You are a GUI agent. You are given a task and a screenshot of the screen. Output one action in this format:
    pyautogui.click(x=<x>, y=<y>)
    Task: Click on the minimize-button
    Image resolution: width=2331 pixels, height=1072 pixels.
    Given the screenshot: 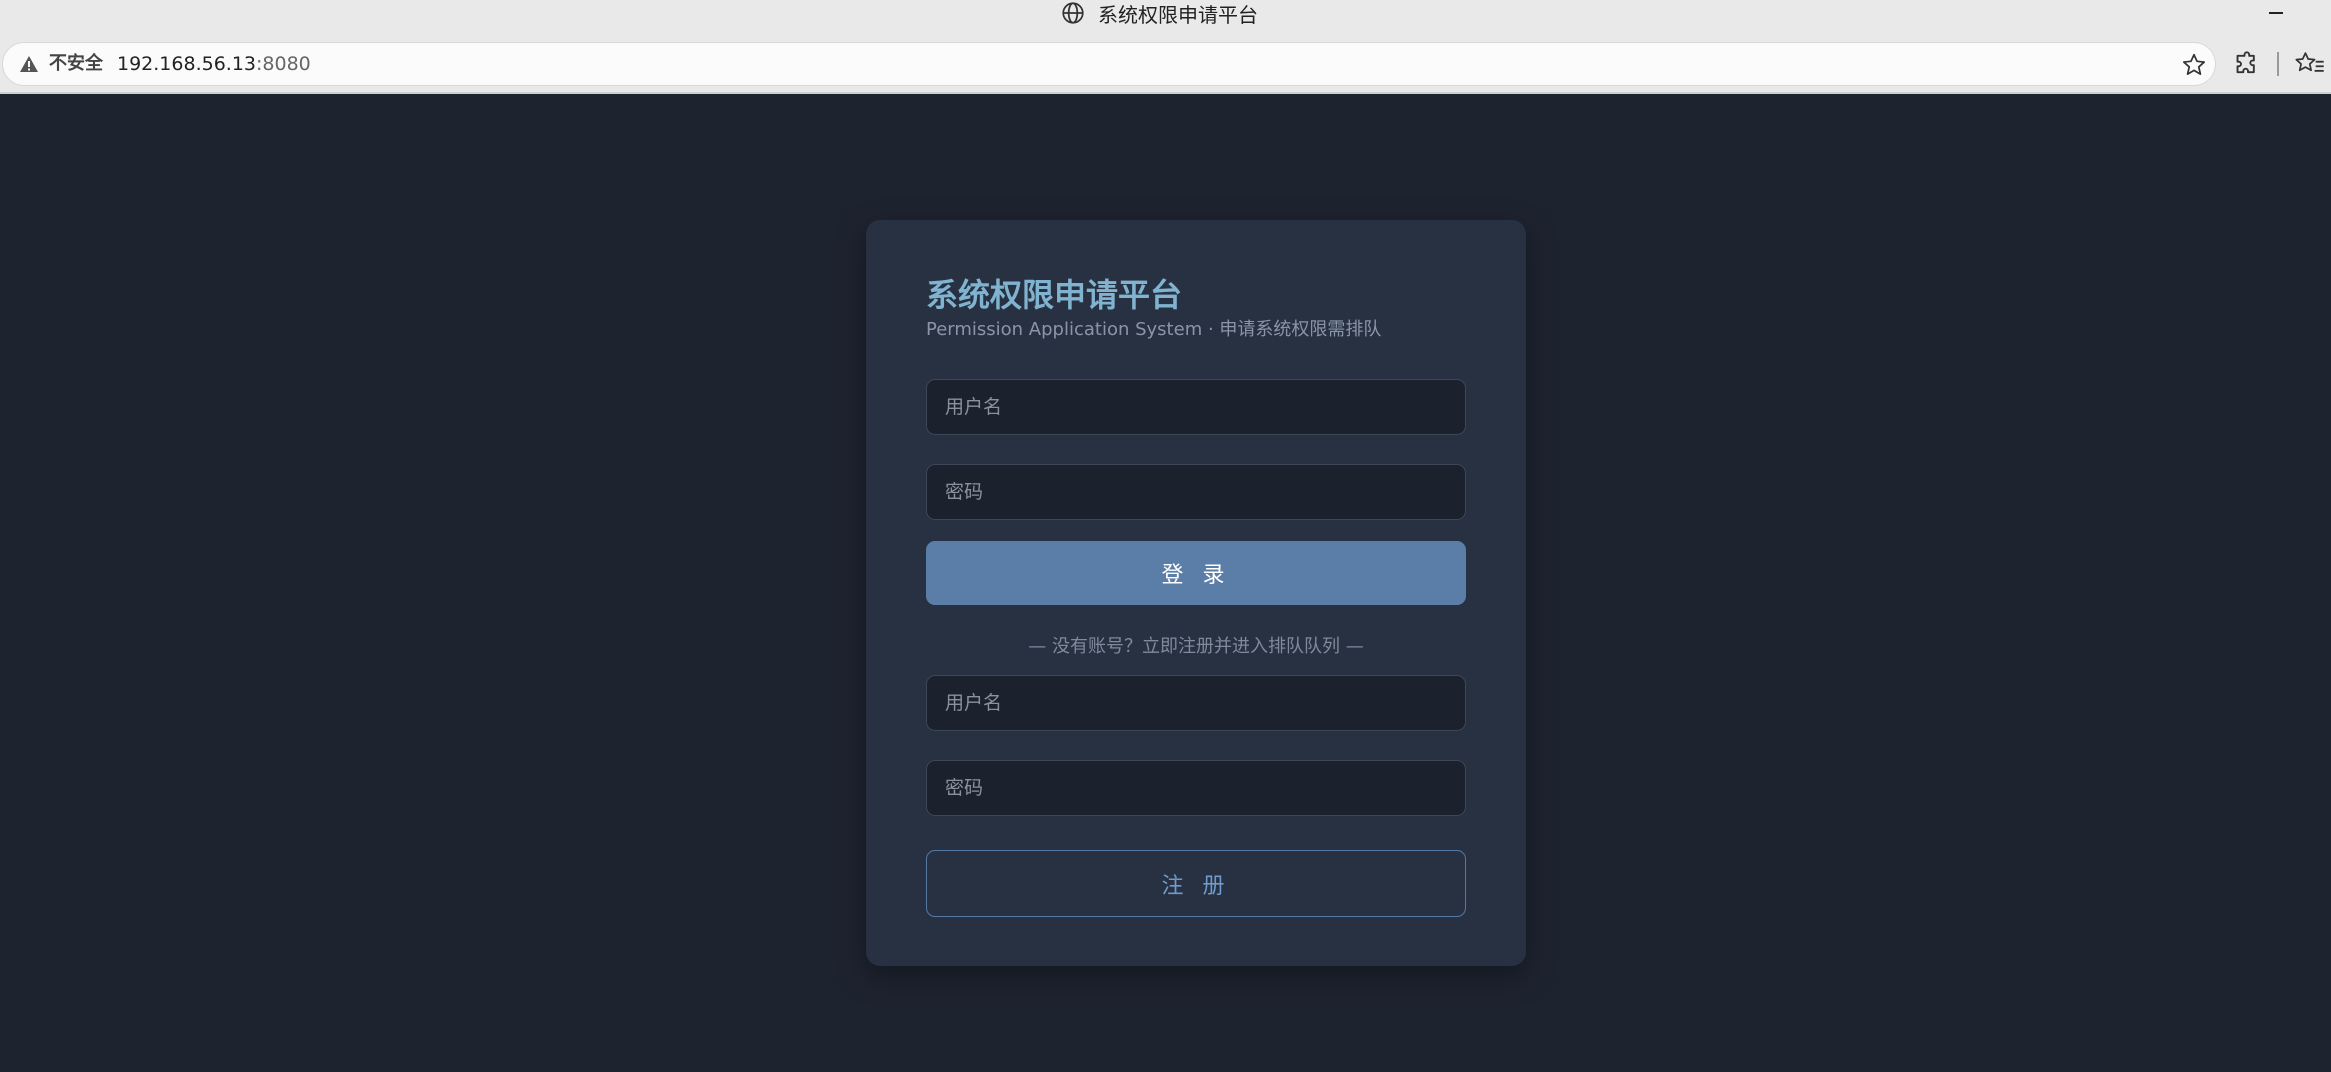 What is the action you would take?
    pyautogui.click(x=2276, y=13)
    